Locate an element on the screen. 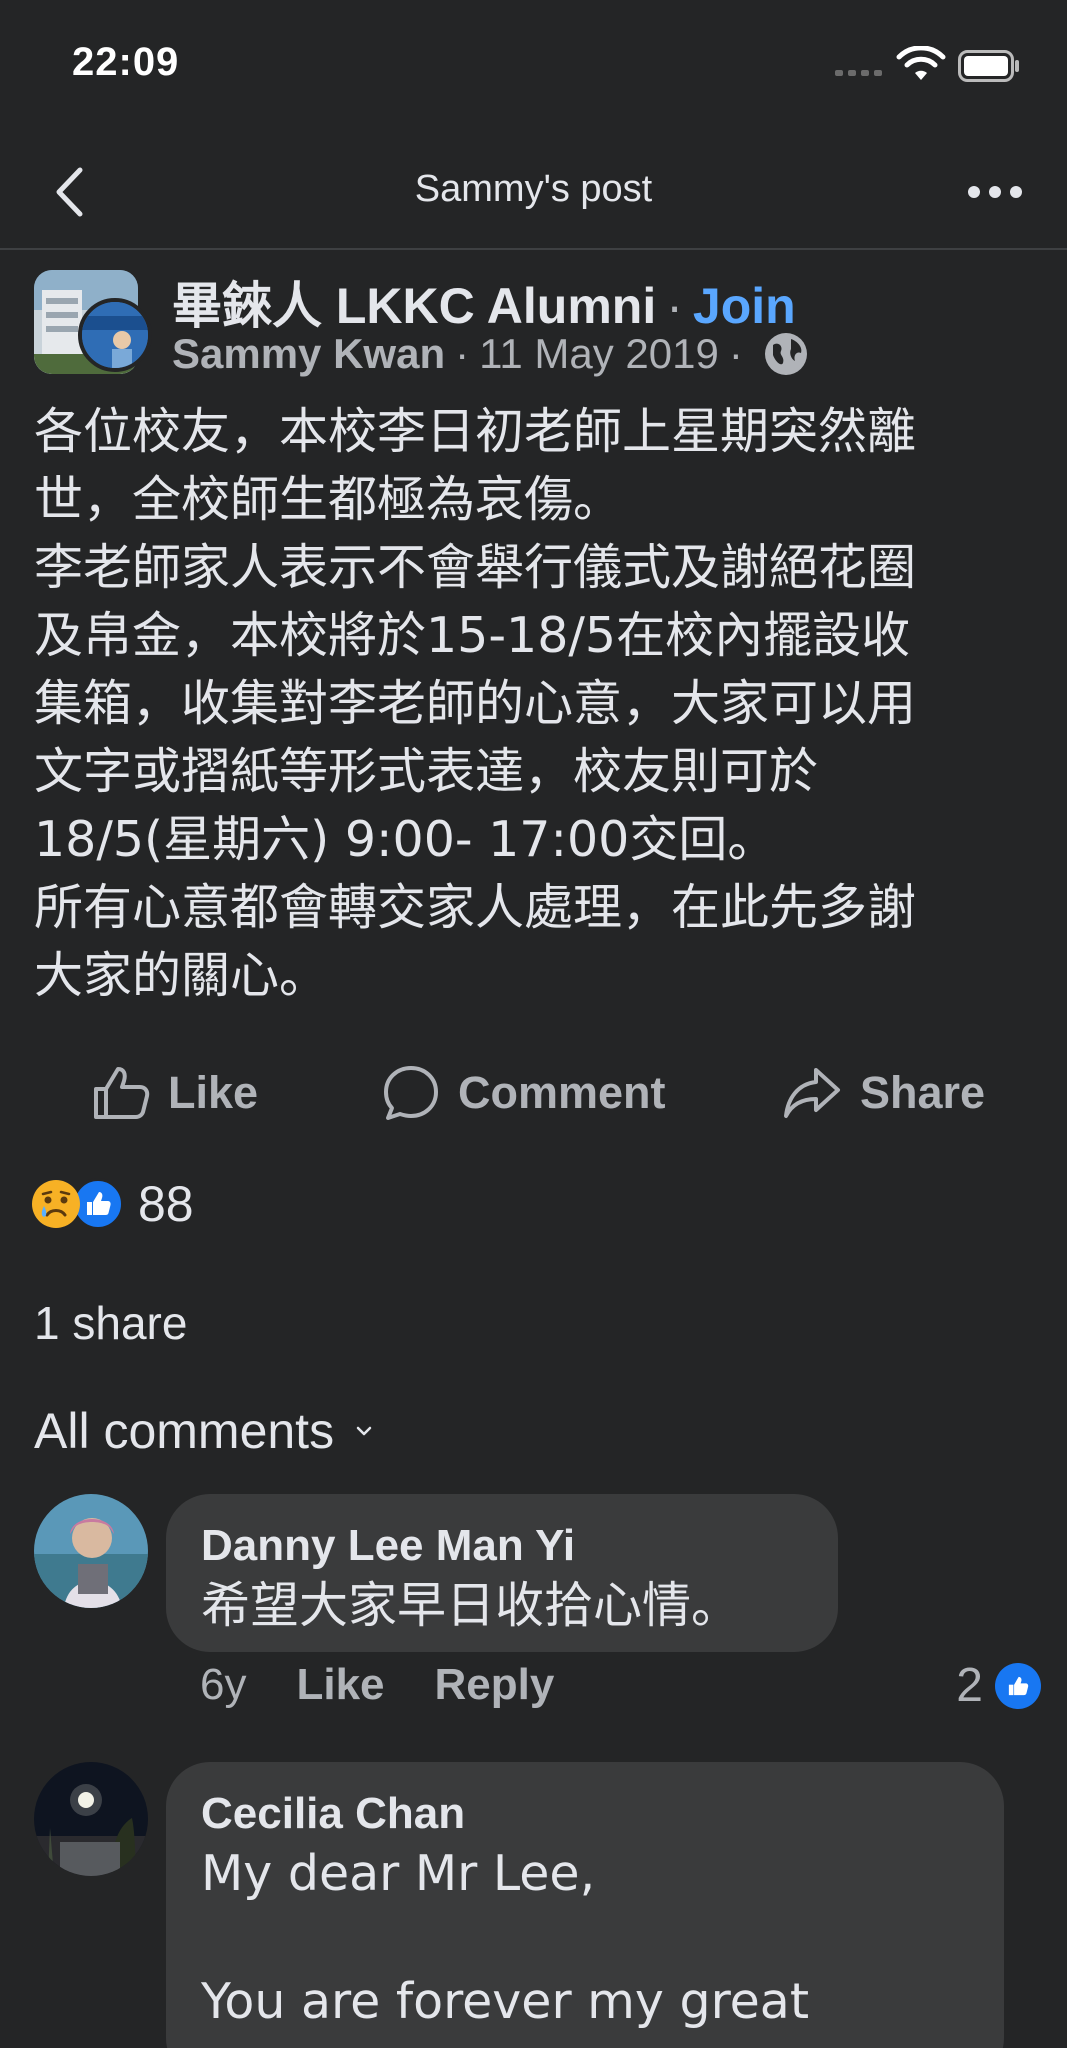 This screenshot has width=1067, height=2048. page-title: Sammy's post is located at coordinates (533, 189).